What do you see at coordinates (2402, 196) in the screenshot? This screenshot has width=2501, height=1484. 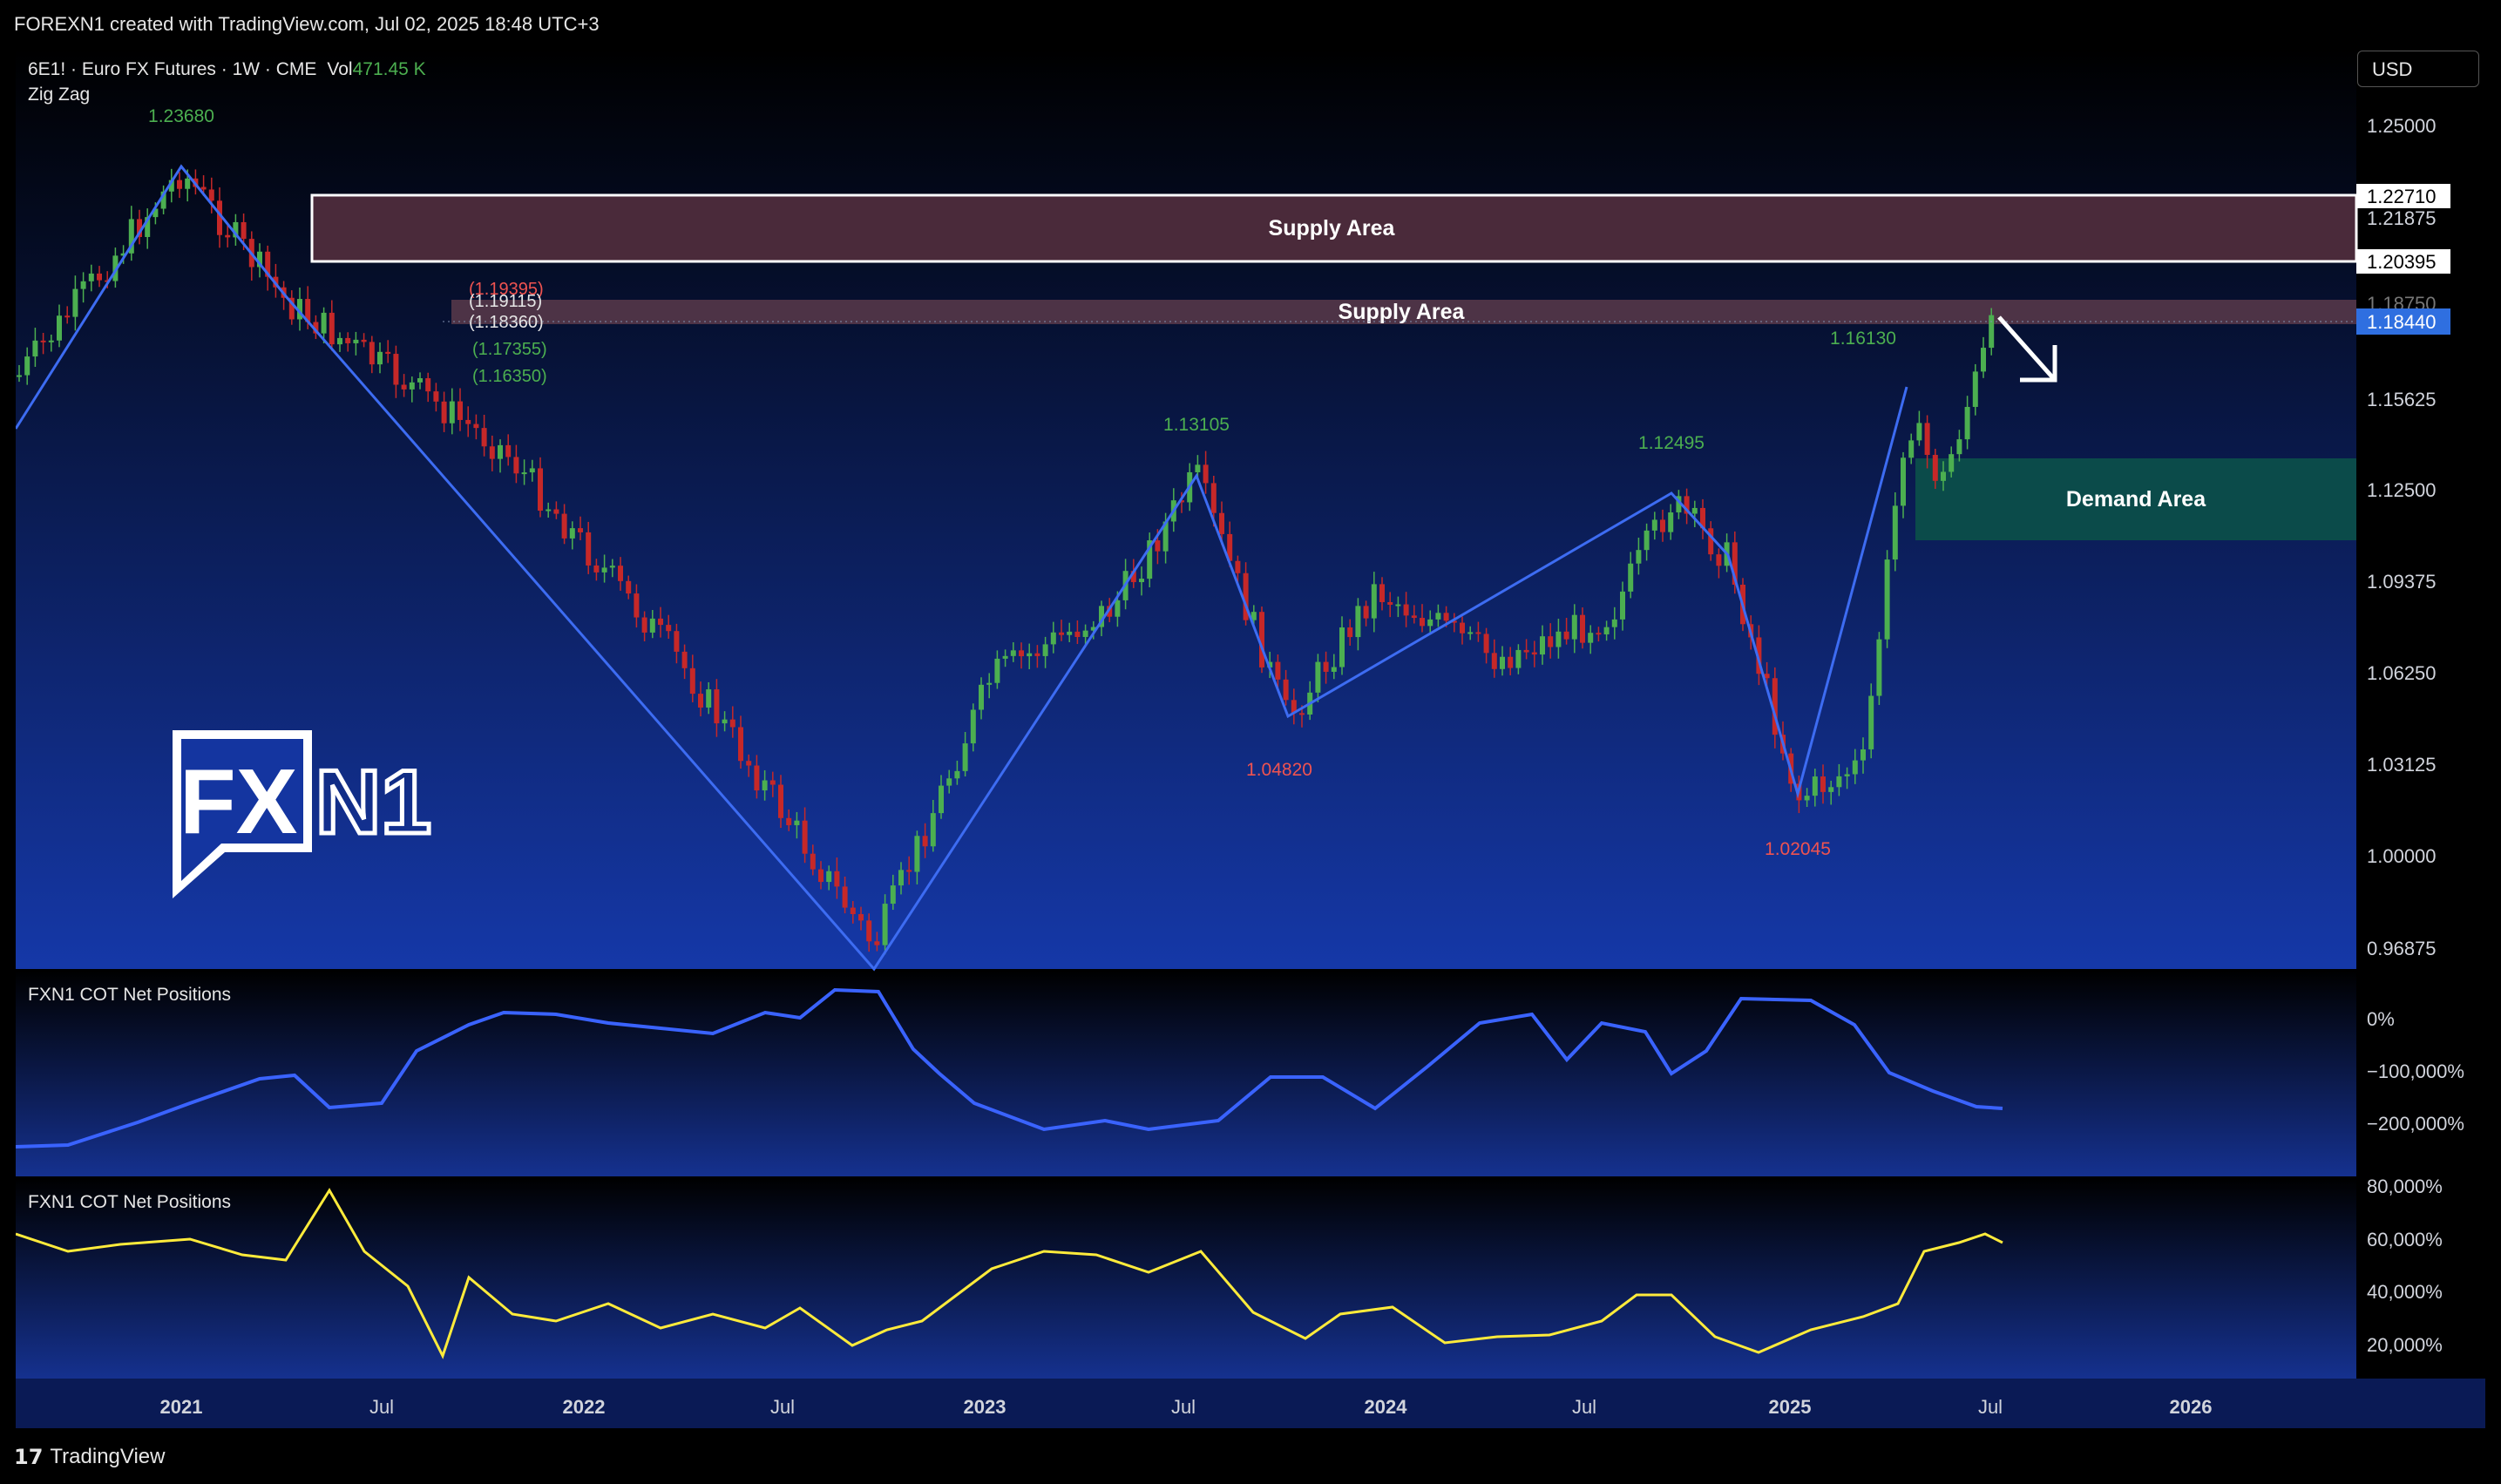 I see `price-line-label-1: 1.22710` at bounding box center [2402, 196].